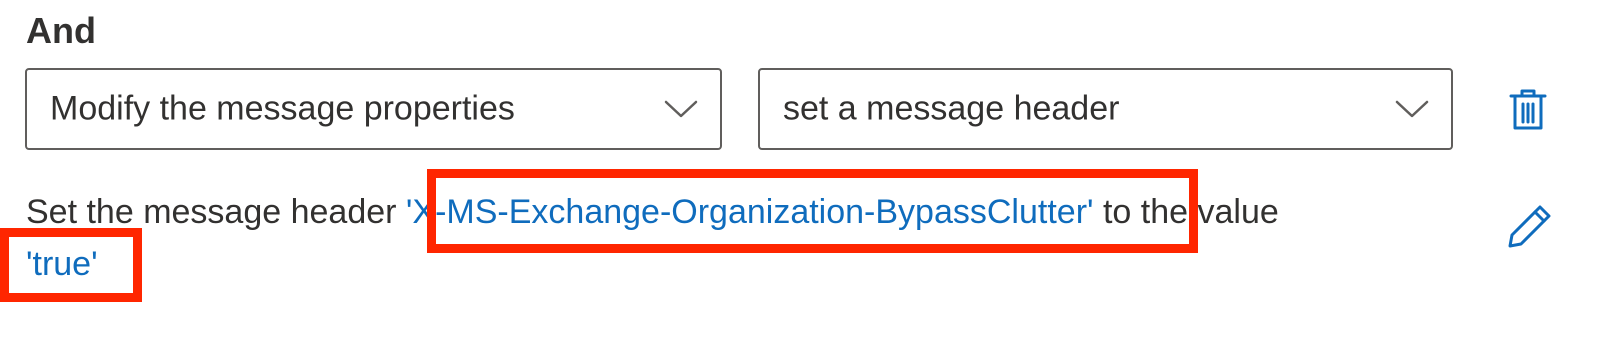  What do you see at coordinates (211, 212) in the screenshot?
I see `description-prefix: Set the message header` at bounding box center [211, 212].